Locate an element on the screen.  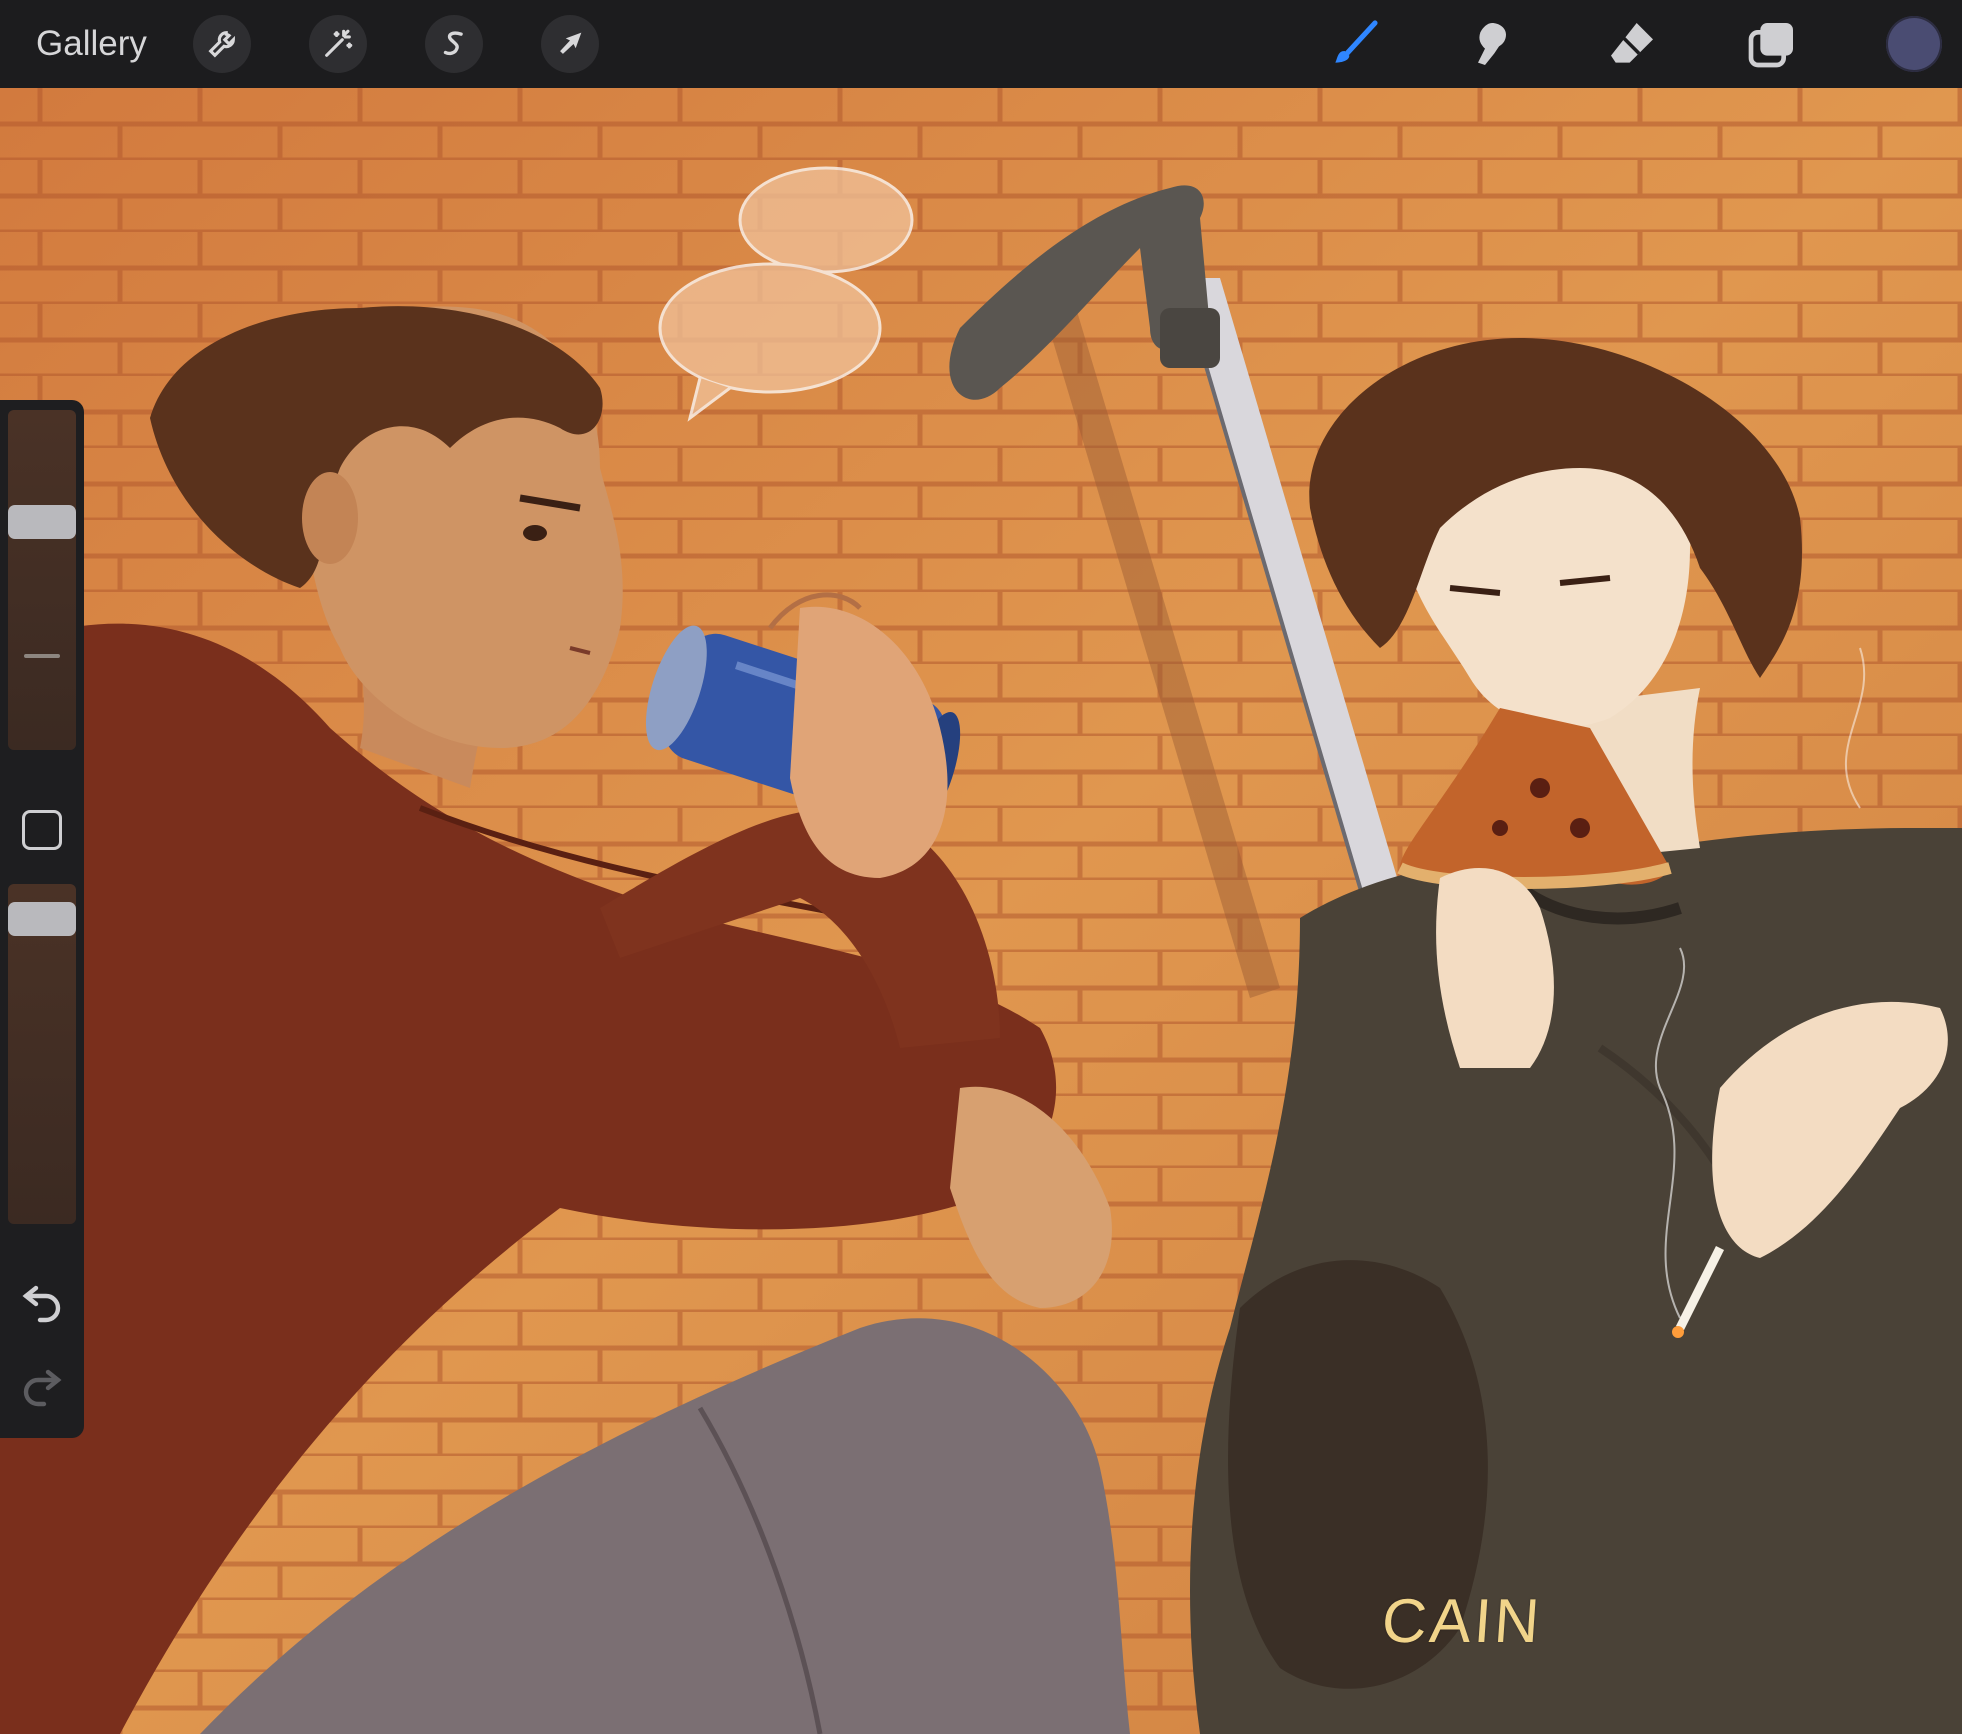
undo-arrow-icon is located at coordinates (42, 1300).